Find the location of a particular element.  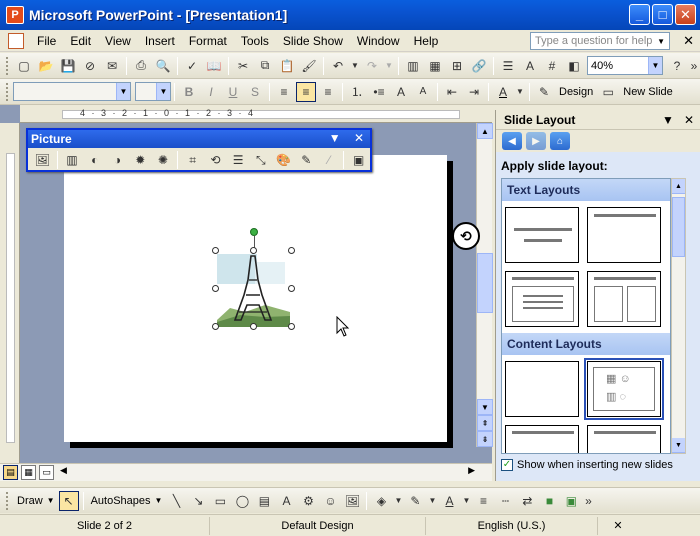

autoshapes-dropdown-icon: ▼ is located at coordinates (159, 500).